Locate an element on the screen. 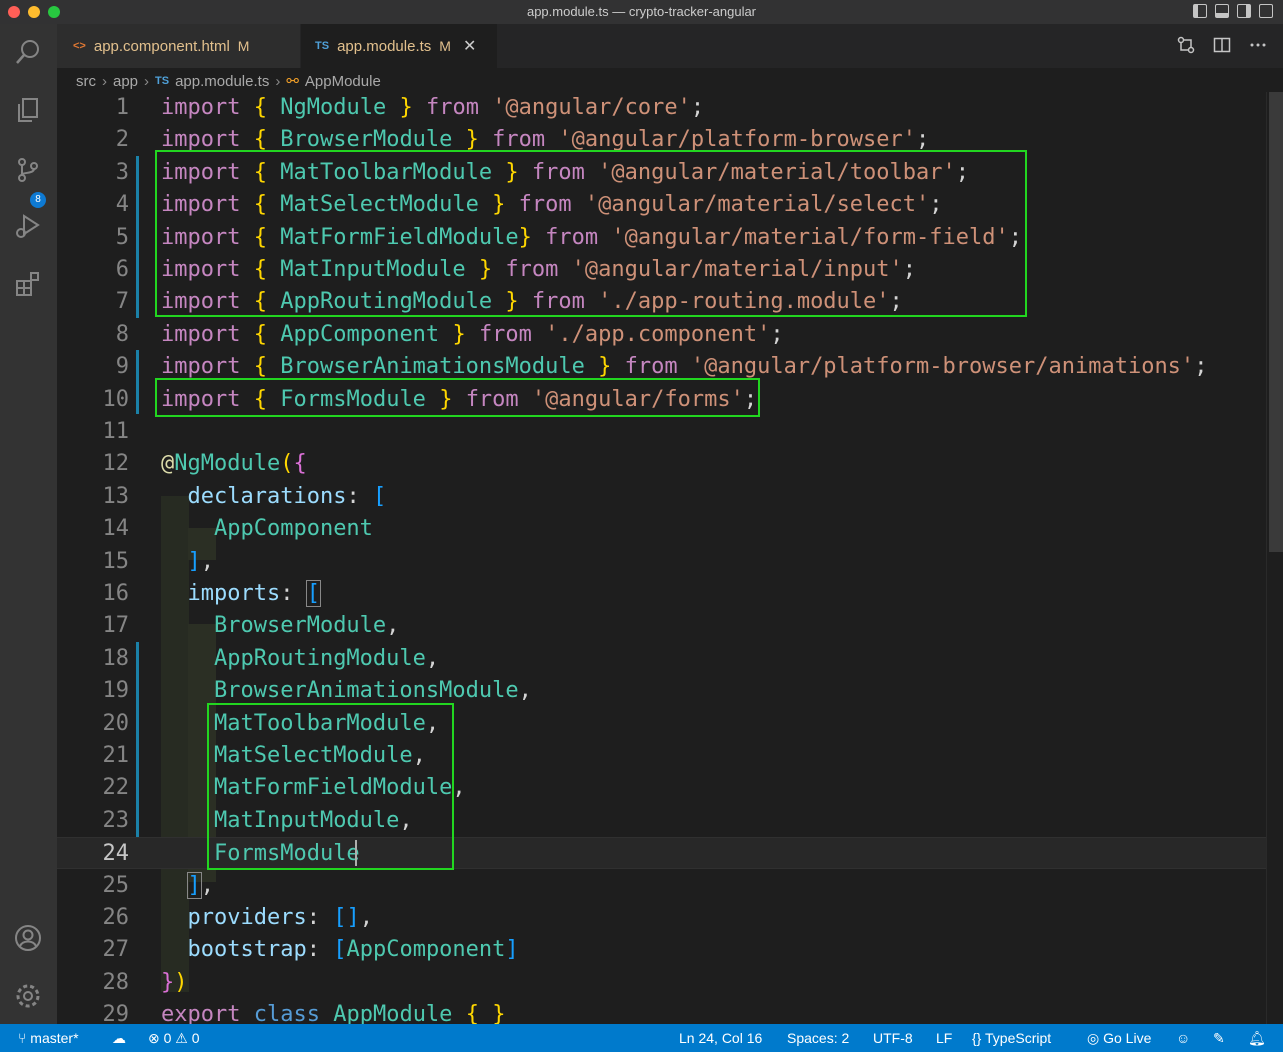 The image size is (1283, 1052). customize-layout-icon is located at coordinates (1266, 11).